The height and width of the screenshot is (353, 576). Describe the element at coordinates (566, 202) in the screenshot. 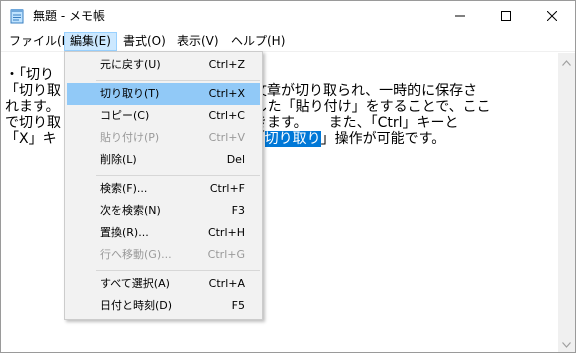

I see `vertical-scrollbar` at that location.